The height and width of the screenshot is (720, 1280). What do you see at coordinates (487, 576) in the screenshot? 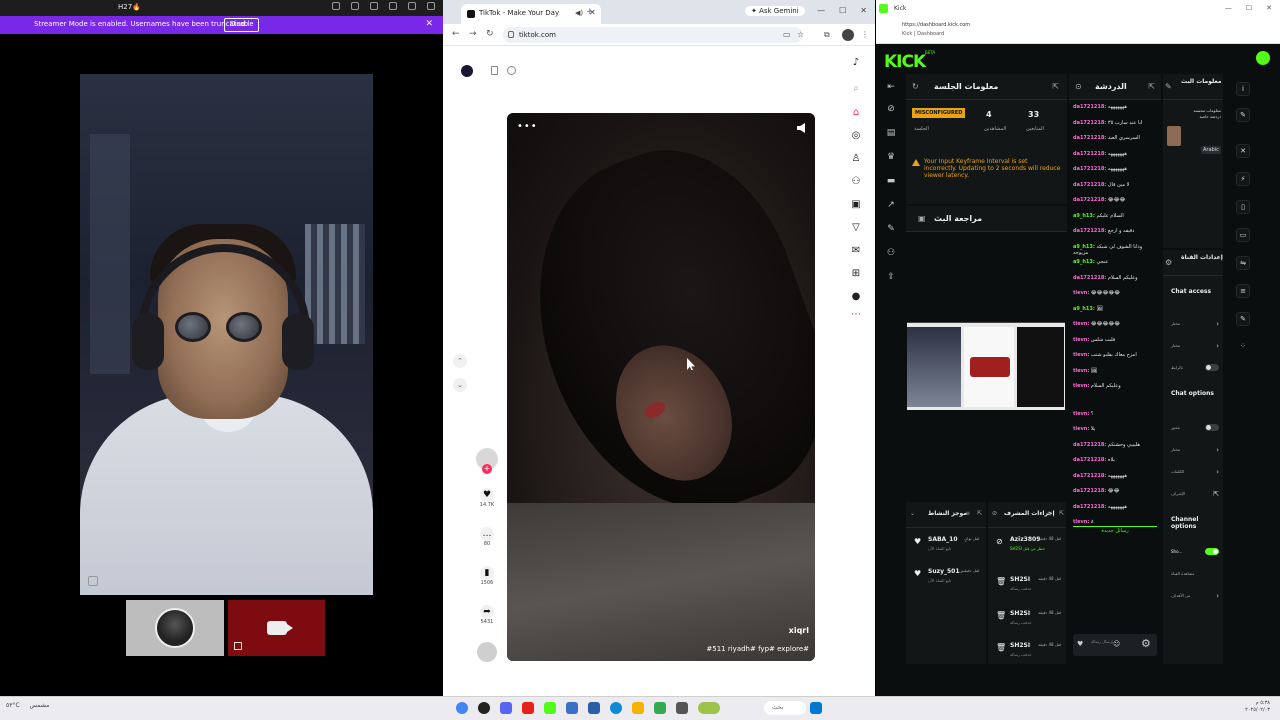
I see `save-button: ▮ 1506` at bounding box center [487, 576].